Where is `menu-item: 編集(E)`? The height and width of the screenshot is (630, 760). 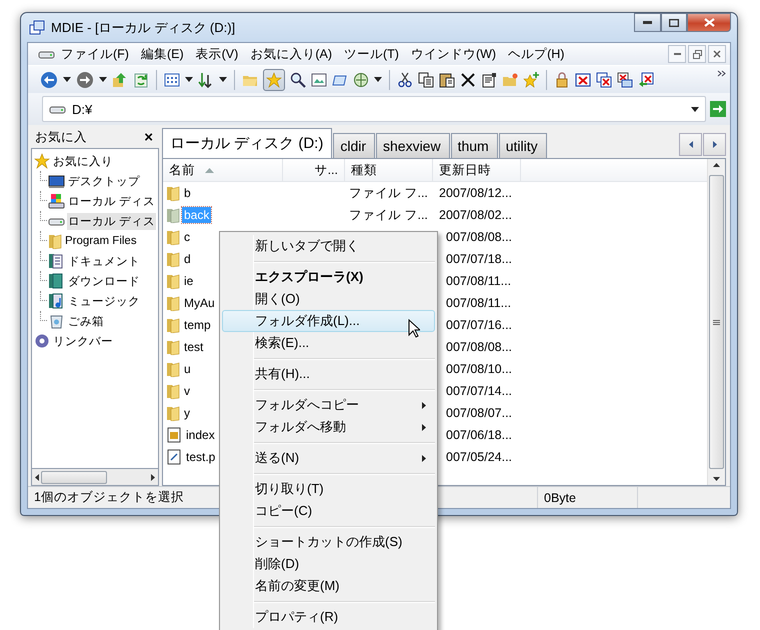 menu-item: 編集(E) is located at coordinates (162, 54).